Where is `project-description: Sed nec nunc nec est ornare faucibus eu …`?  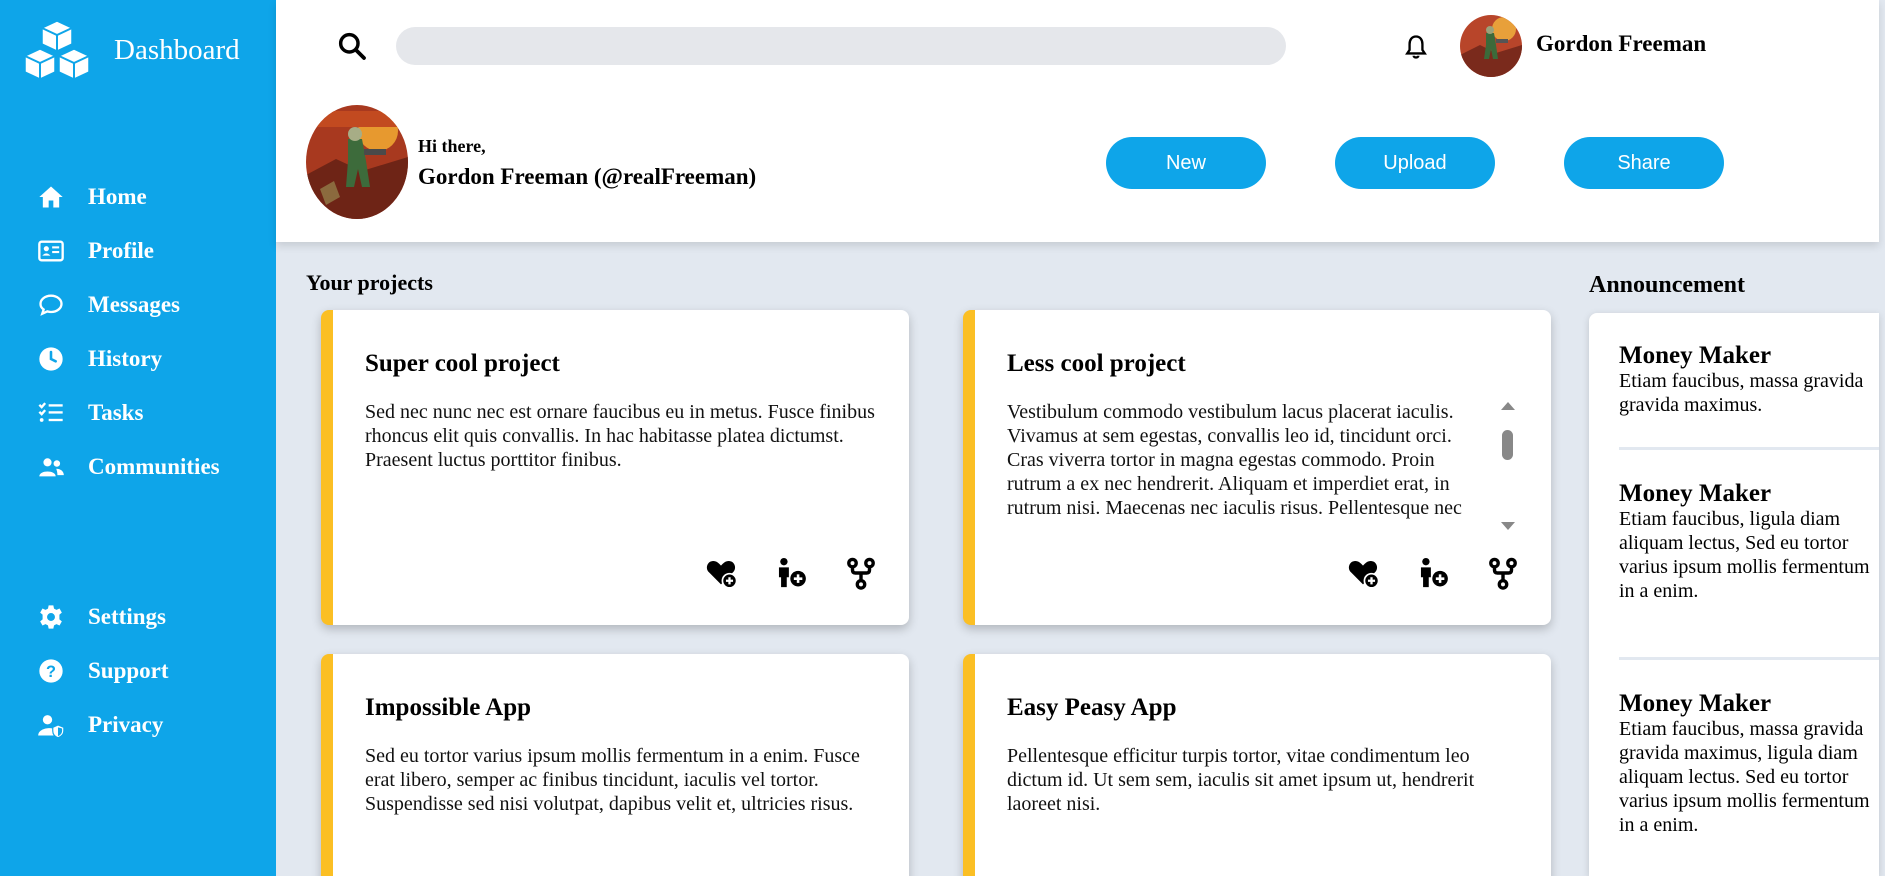
project-description: Sed nec nunc nec est ornare faucibus eu … is located at coordinates (620, 436).